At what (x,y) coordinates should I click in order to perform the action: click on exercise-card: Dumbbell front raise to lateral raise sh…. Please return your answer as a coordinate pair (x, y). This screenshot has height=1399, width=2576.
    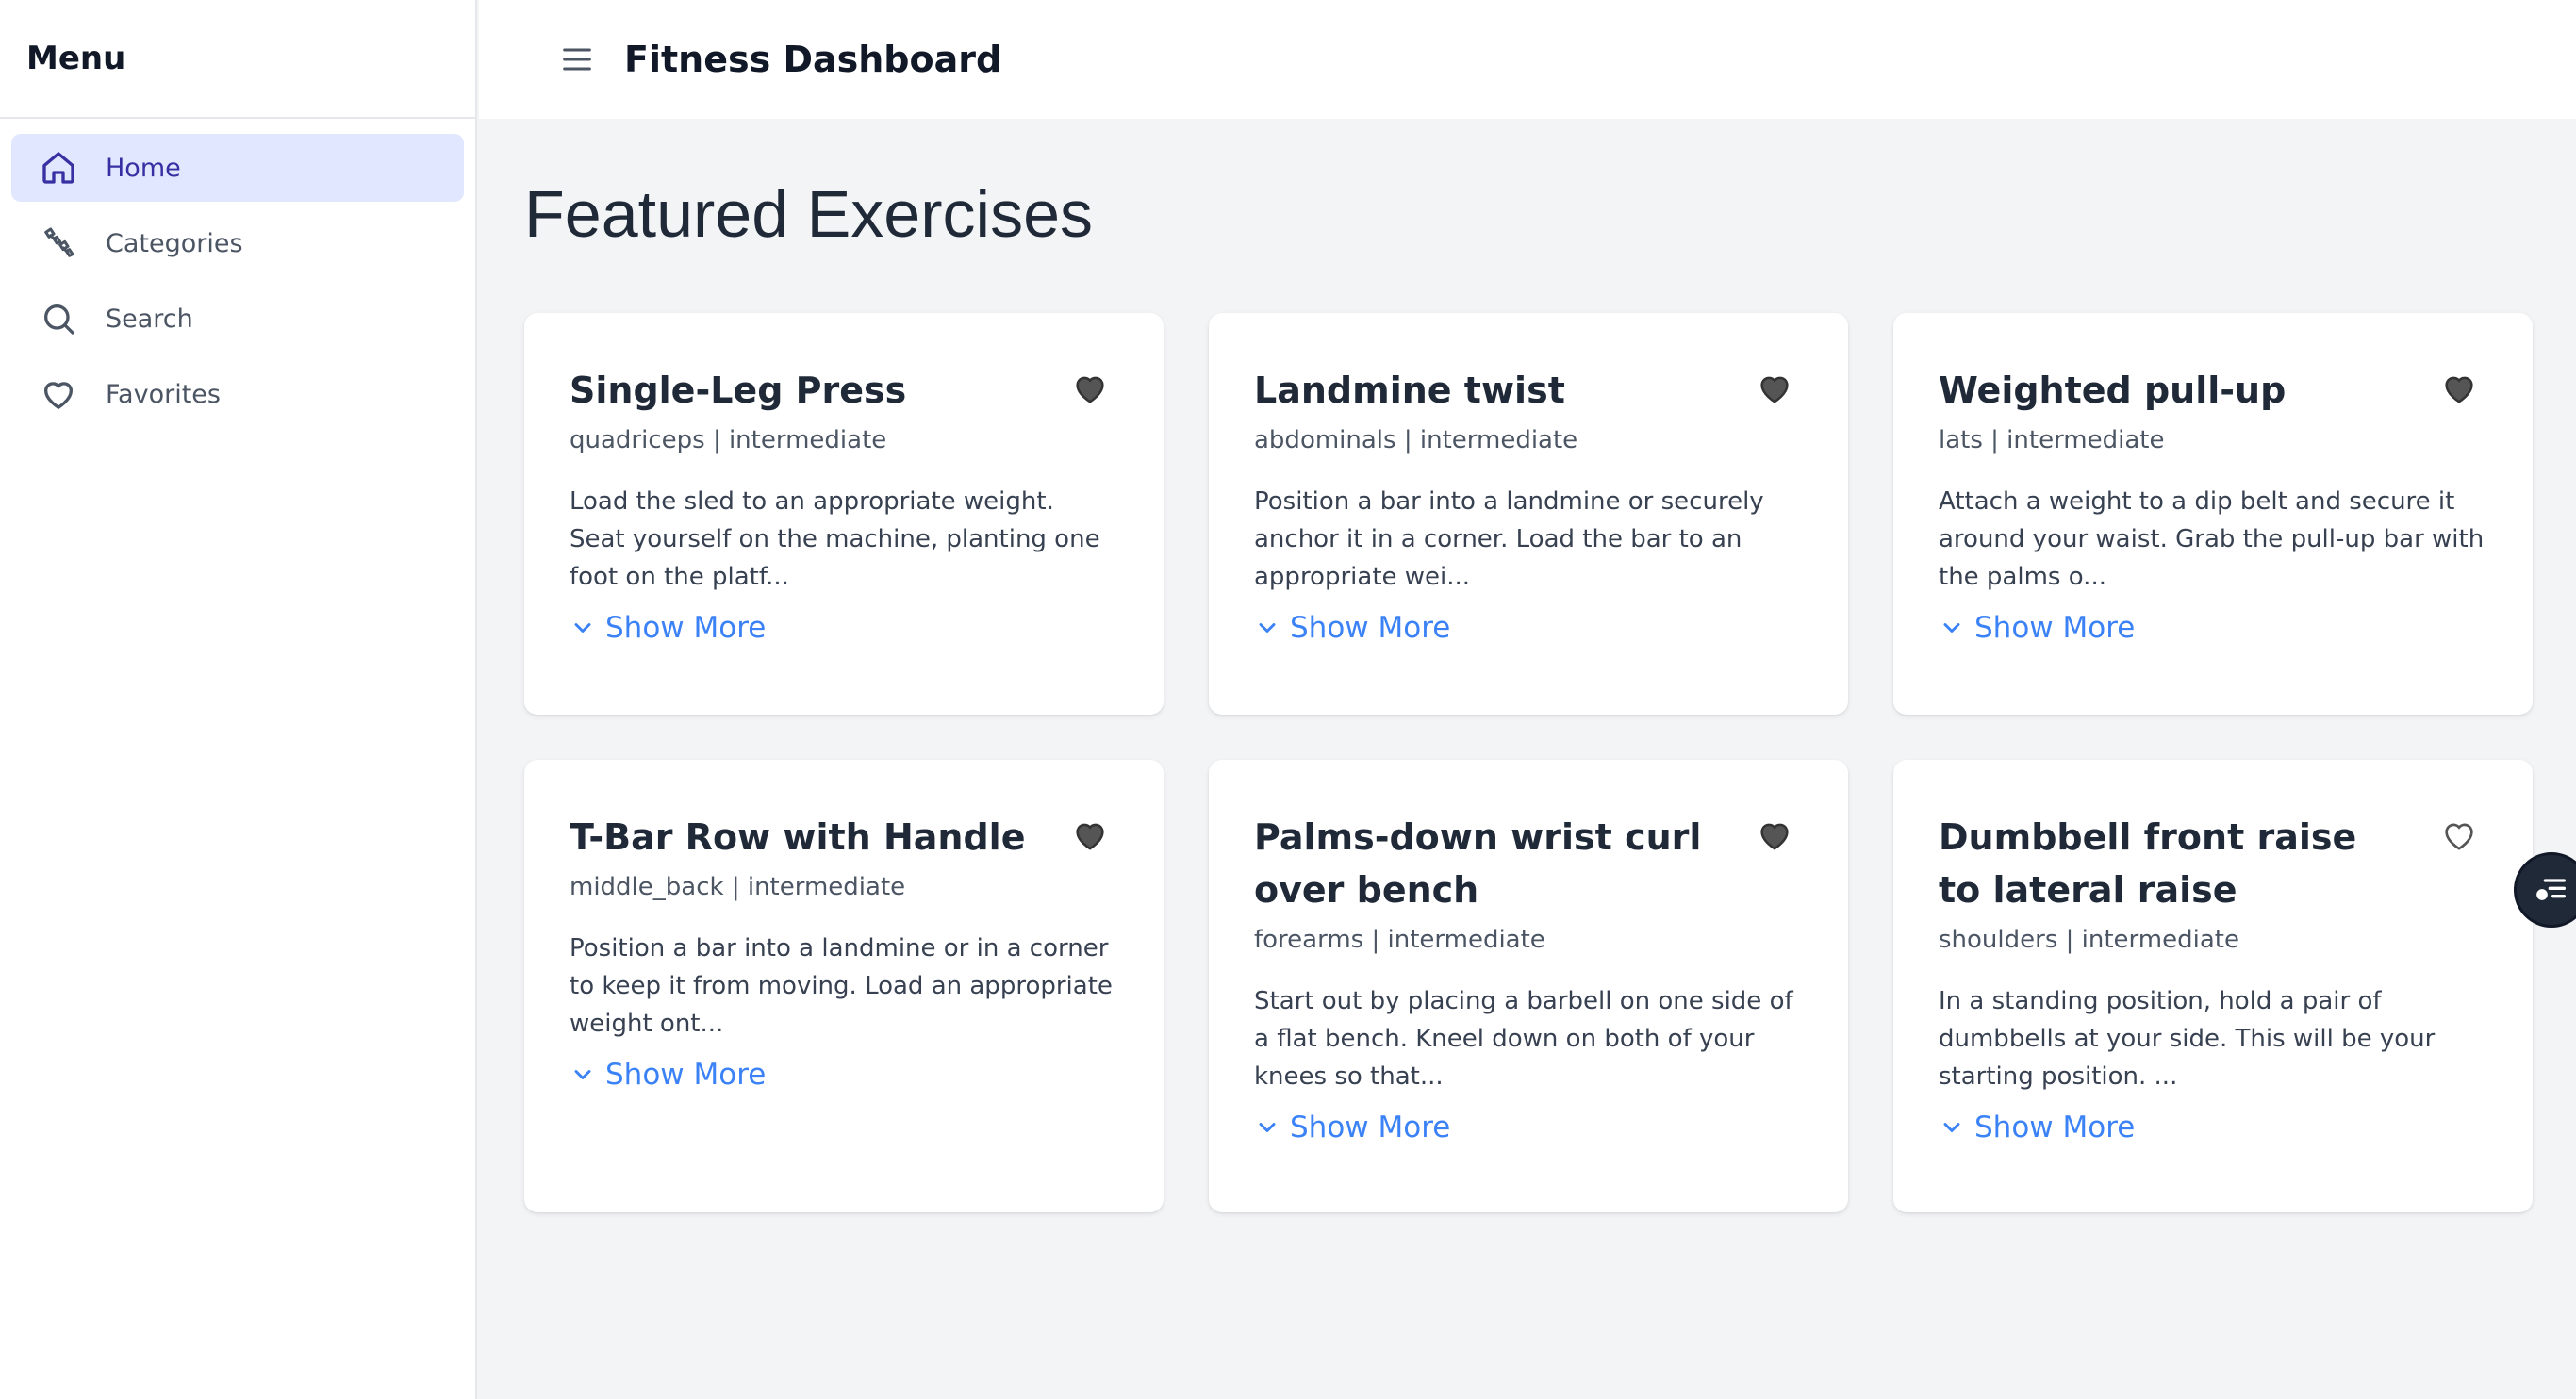
    Looking at the image, I should click on (2213, 986).